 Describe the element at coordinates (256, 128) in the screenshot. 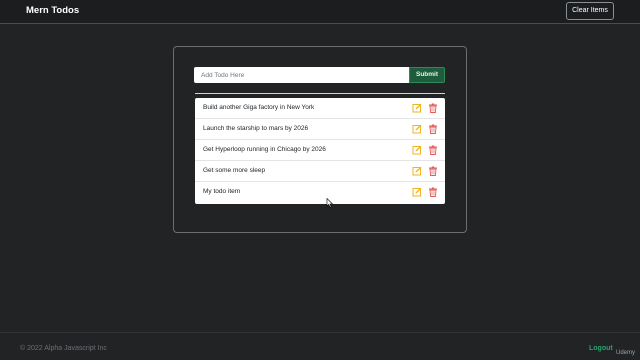

I see `todo-text: Launch the starship to mars by 2026` at that location.